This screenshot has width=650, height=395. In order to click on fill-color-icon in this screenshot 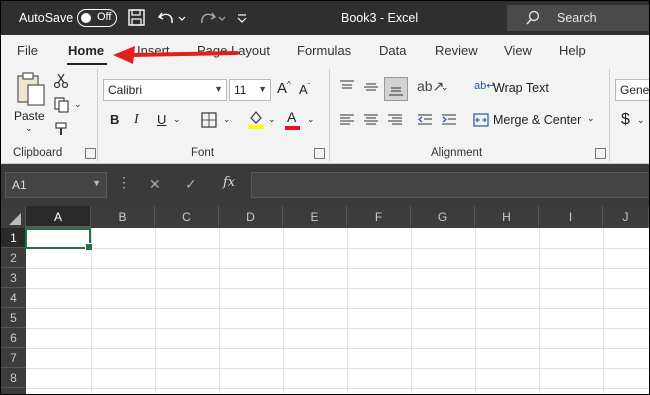, I will do `click(256, 120)`.